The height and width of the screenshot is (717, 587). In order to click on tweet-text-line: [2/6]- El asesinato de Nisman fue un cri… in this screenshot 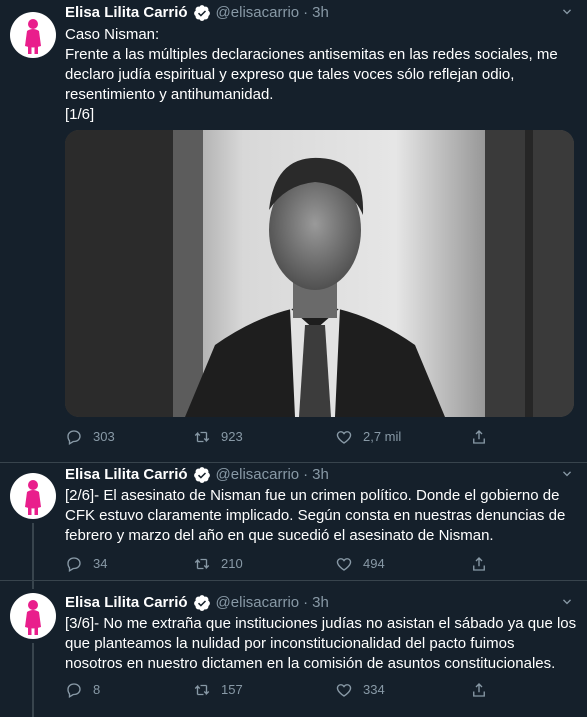, I will do `click(312, 495)`.